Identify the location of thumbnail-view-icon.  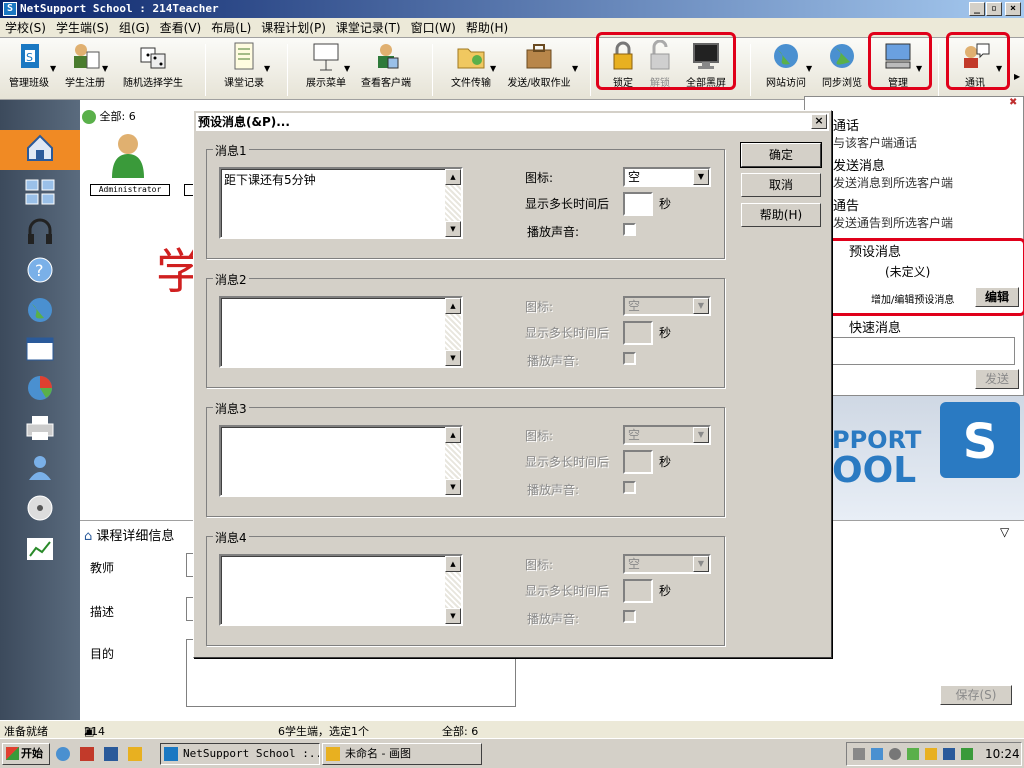
(40, 192).